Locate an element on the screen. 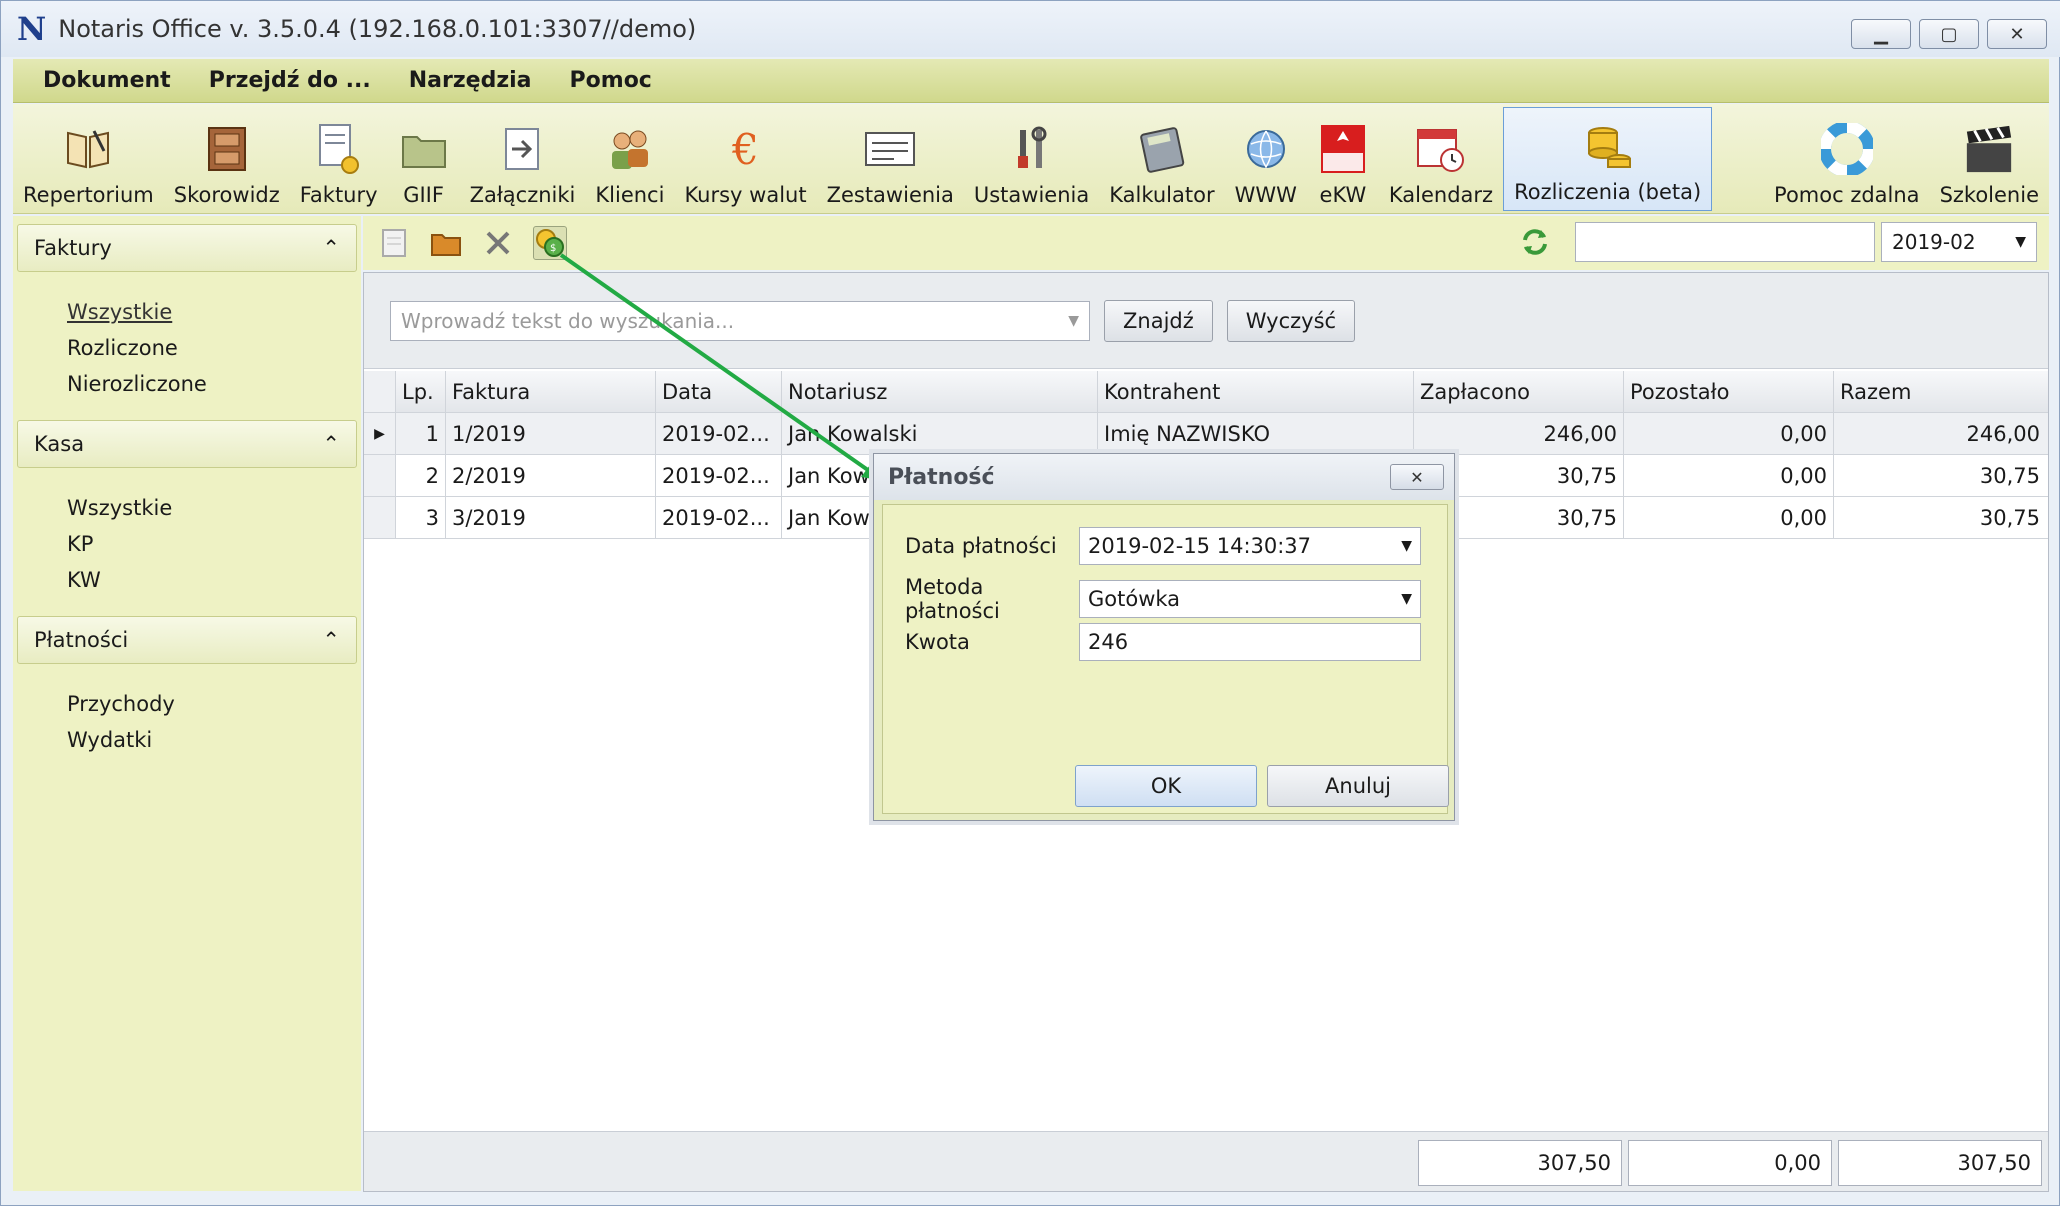  menu-bar: Dokument Przejdź do ... Narzędzia Pomoc is located at coordinates (1031, 81).